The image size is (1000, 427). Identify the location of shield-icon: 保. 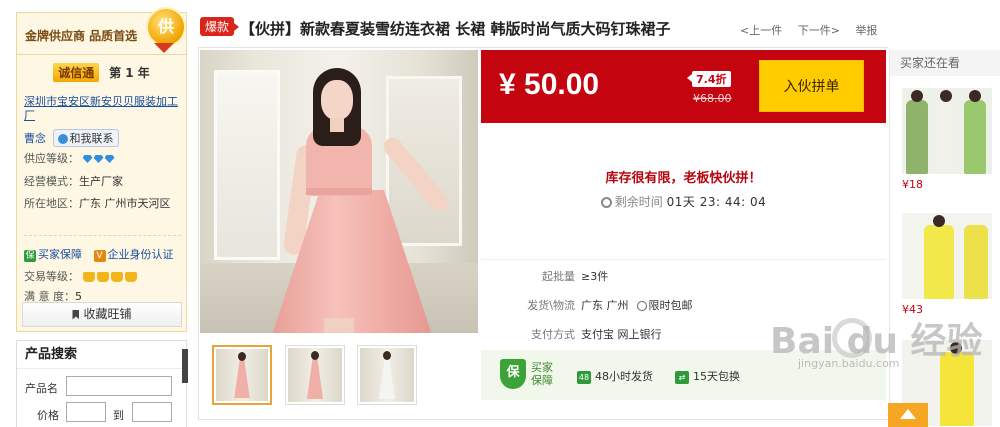
(513, 374).